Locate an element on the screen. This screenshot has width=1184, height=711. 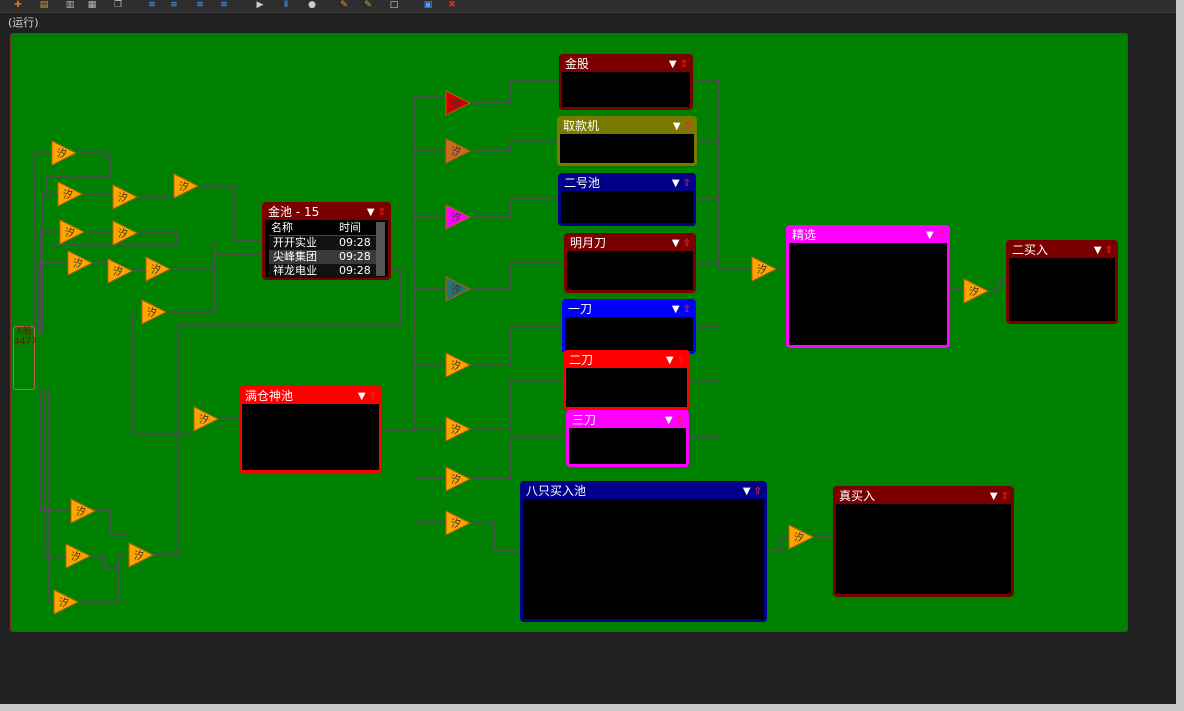
panel-title-bar: 一刀 ▼ ⇧ is located at coordinates (629, 309).